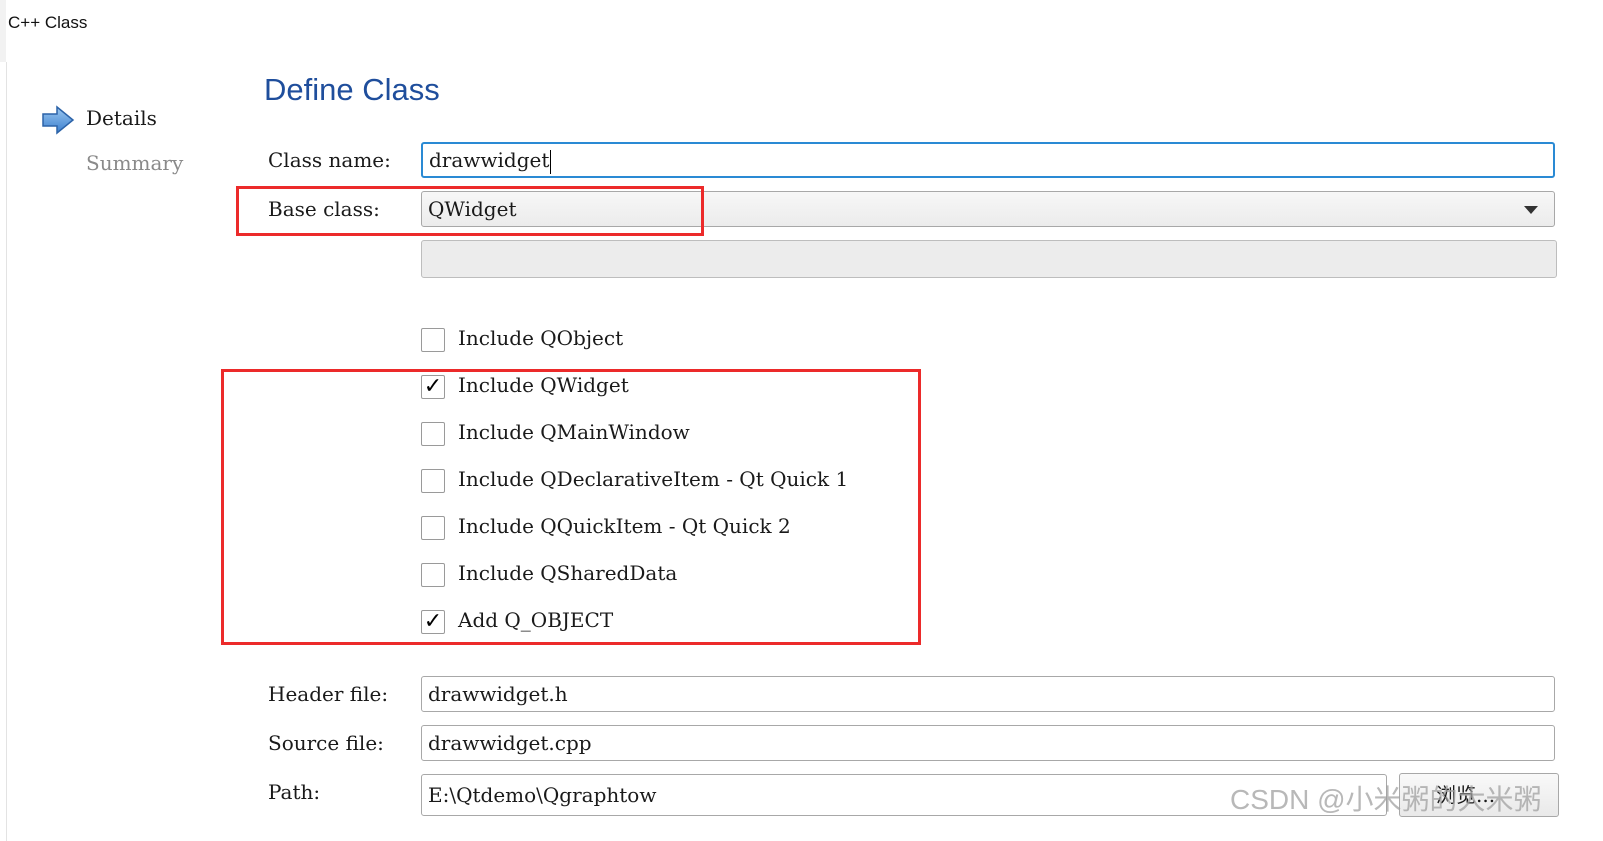  Describe the element at coordinates (989, 259) in the screenshot. I see `base-class-extra-field` at that location.